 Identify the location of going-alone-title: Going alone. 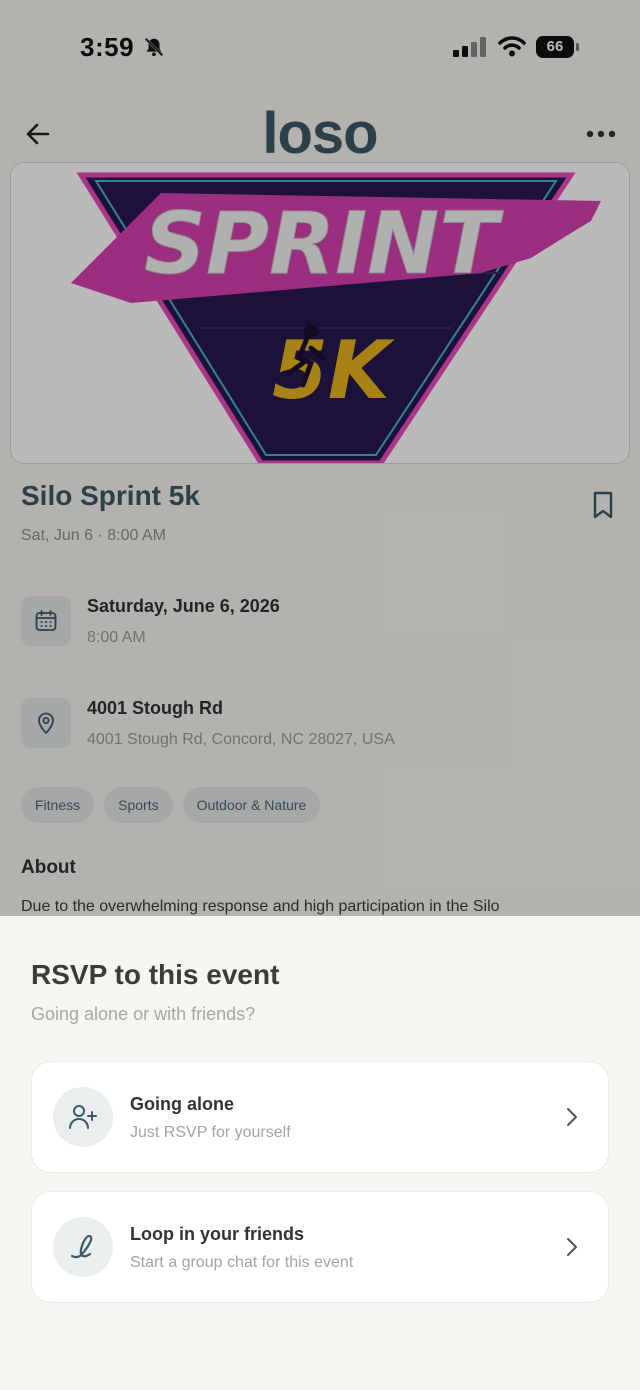
(182, 1104).